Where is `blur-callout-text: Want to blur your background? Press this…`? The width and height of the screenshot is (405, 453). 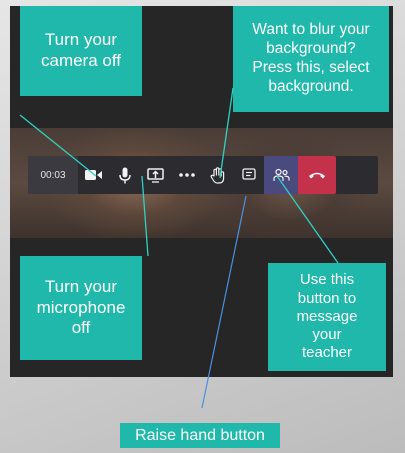 blur-callout-text: Want to blur your background? Press this… is located at coordinates (311, 58).